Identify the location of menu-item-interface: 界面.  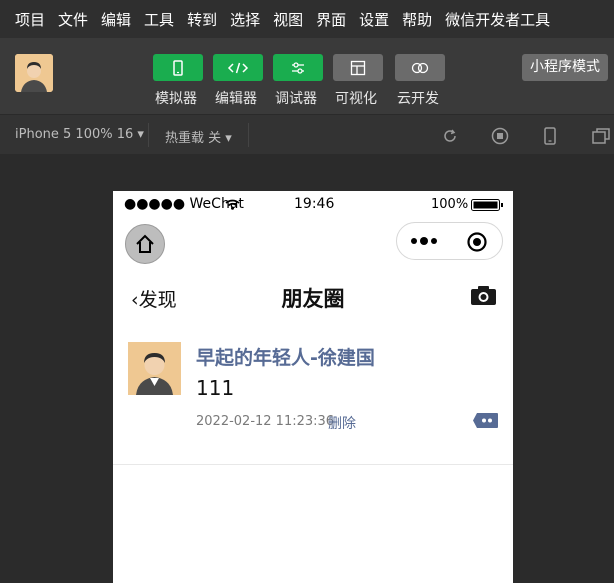
(331, 19).